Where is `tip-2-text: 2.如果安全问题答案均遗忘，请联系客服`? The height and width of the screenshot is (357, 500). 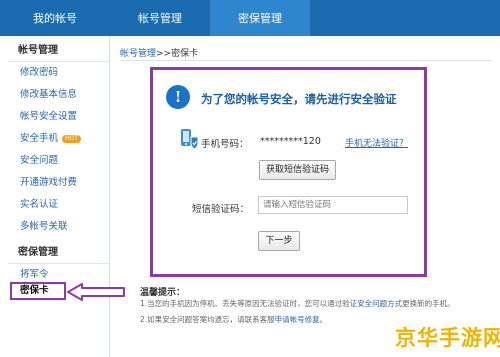 tip-2-text: 2.如果安全问题答案均遗忘，请联系客服 is located at coordinates (207, 319).